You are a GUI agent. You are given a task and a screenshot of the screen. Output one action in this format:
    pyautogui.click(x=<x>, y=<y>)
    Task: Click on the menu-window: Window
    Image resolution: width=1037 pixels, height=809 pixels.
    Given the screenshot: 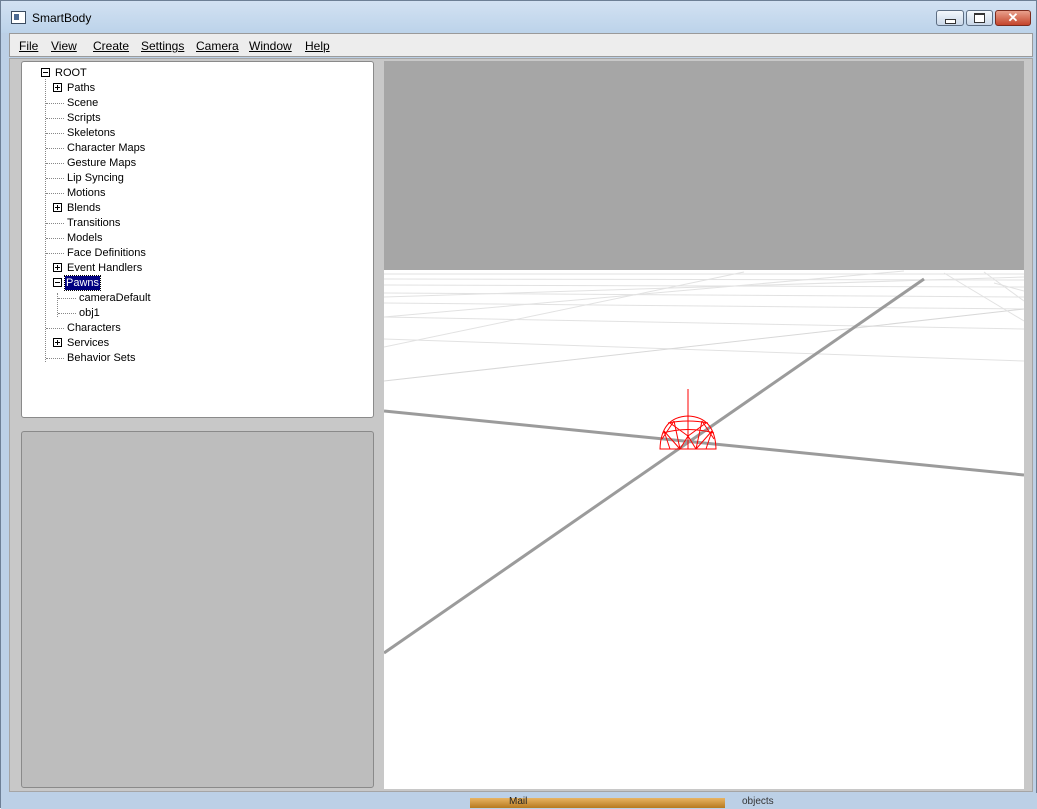 What is the action you would take?
    pyautogui.click(x=270, y=46)
    